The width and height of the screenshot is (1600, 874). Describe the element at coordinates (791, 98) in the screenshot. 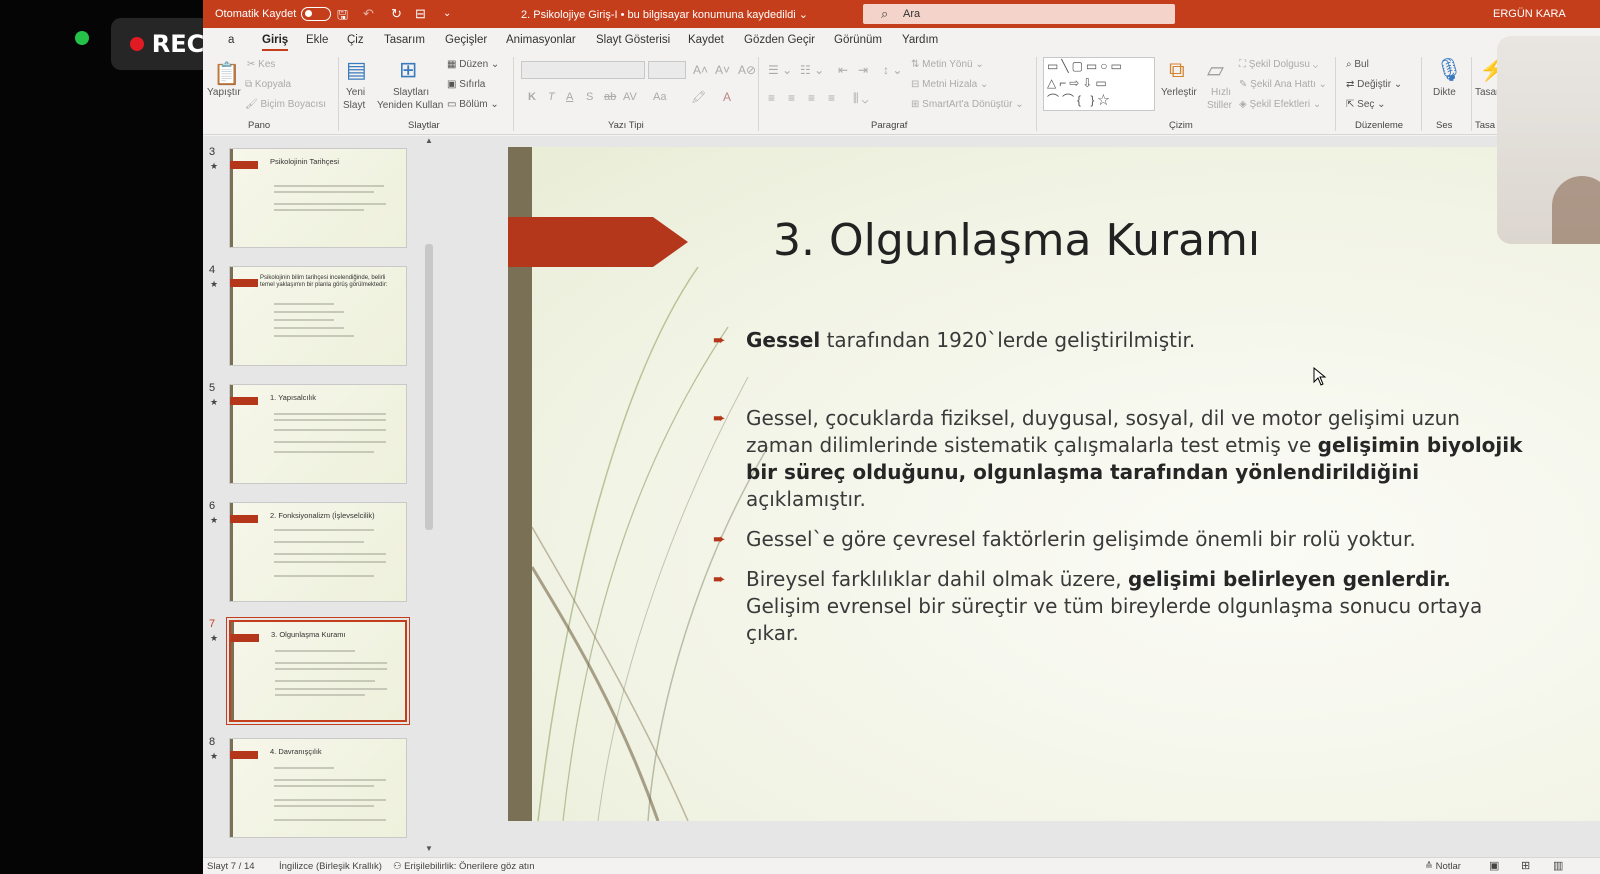

I see `align-center-icon: ≡` at that location.